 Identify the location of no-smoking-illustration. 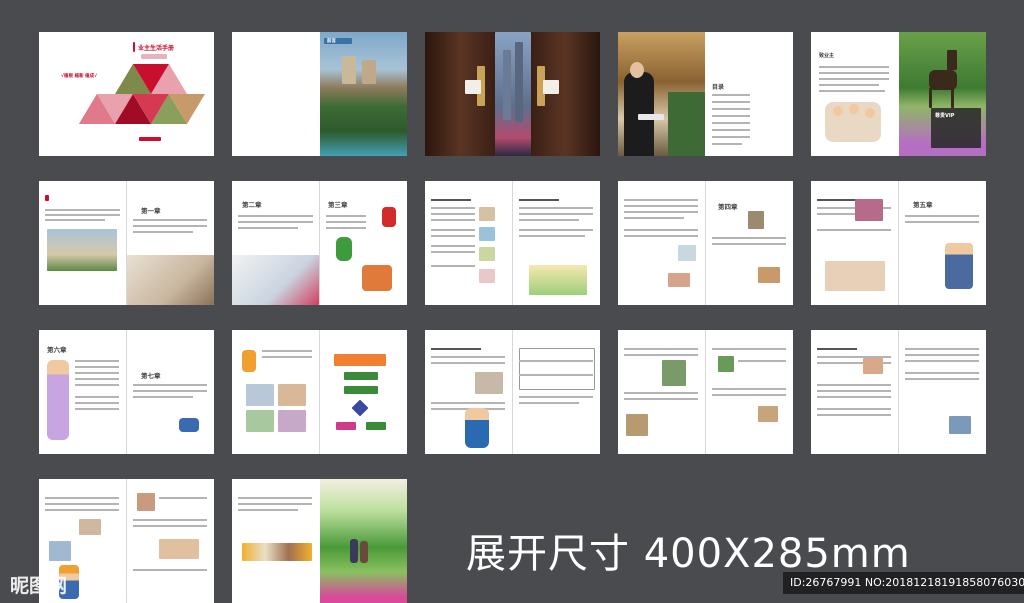
(855, 276).